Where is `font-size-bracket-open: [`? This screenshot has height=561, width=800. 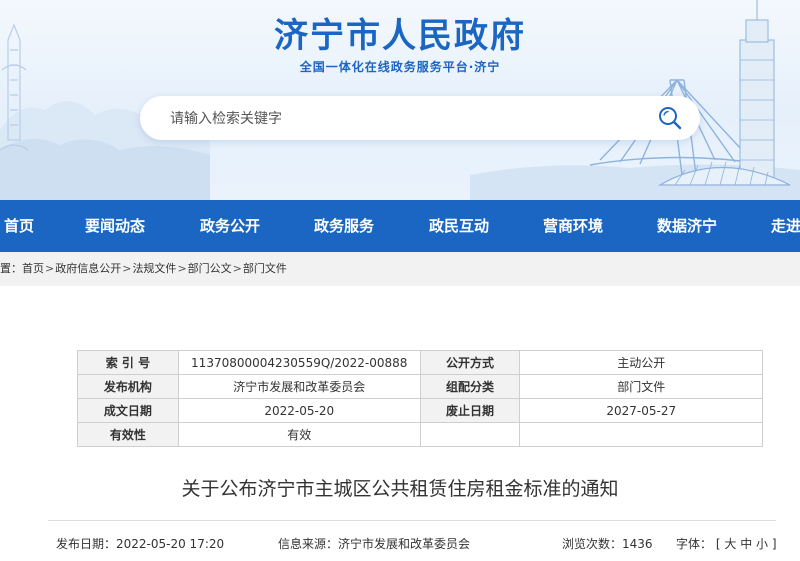
font-size-bracket-open: [ is located at coordinates (718, 544).